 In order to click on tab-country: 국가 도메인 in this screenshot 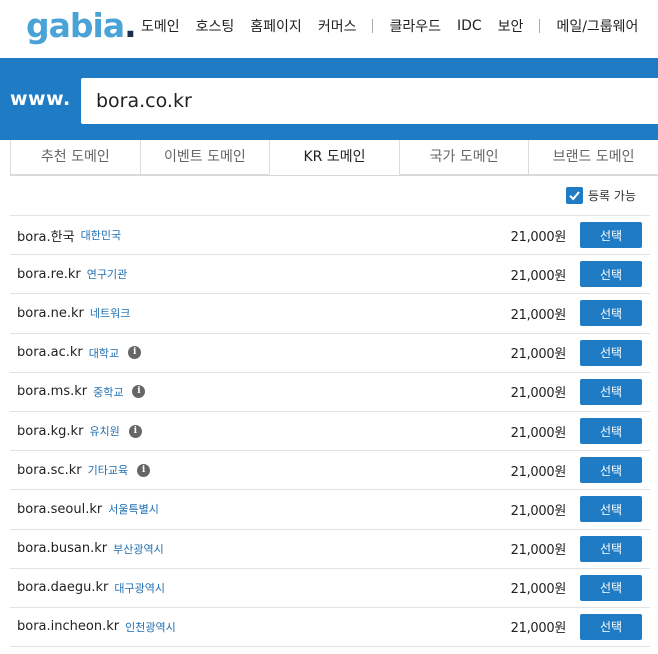, I will do `click(464, 157)`.